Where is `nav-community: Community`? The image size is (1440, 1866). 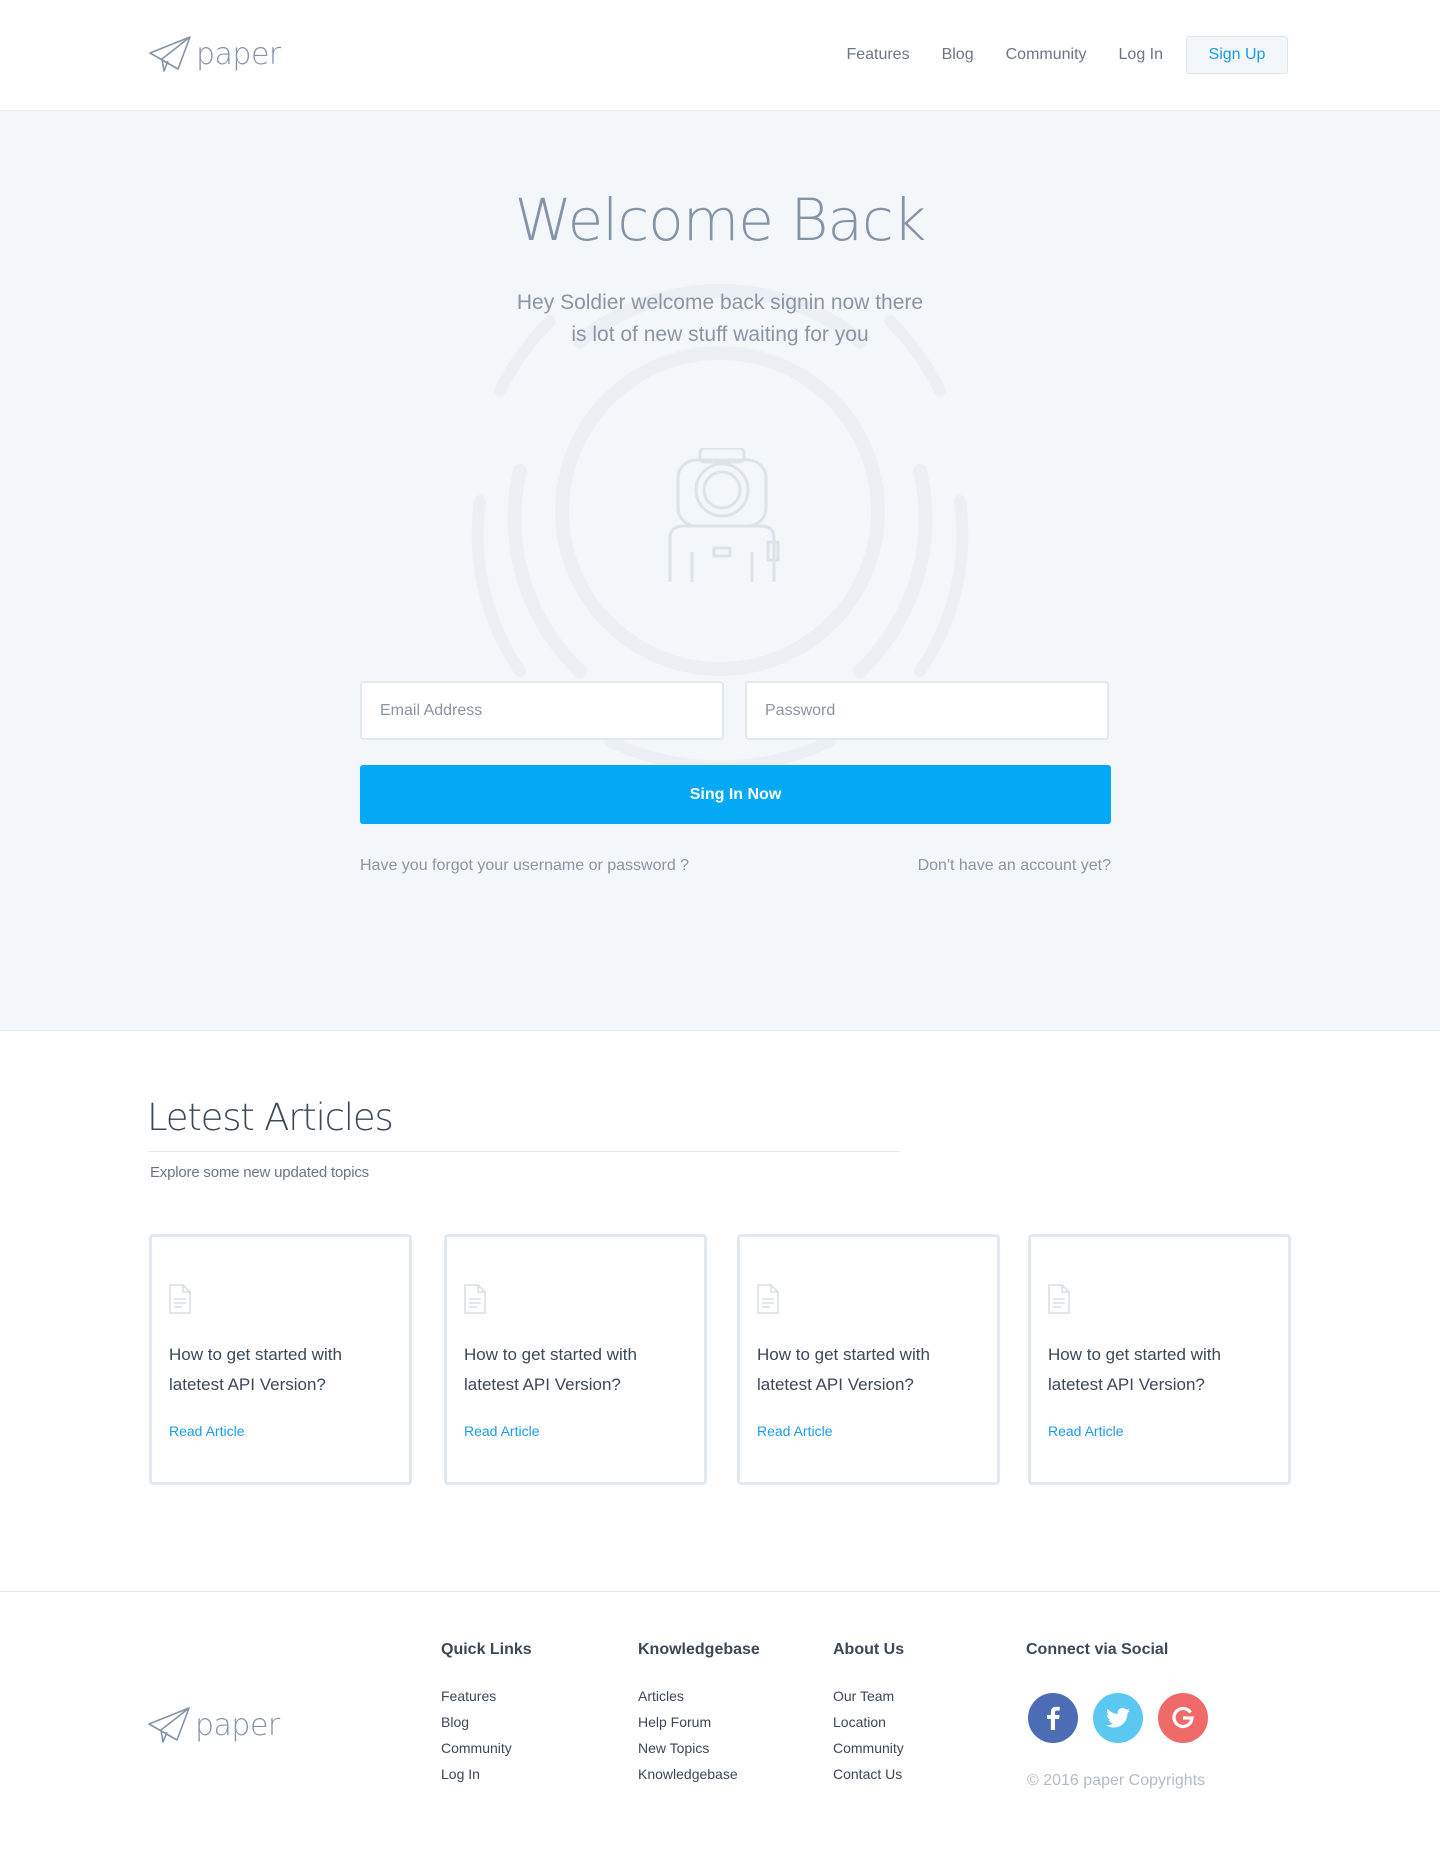
nav-community: Community is located at coordinates (1046, 55).